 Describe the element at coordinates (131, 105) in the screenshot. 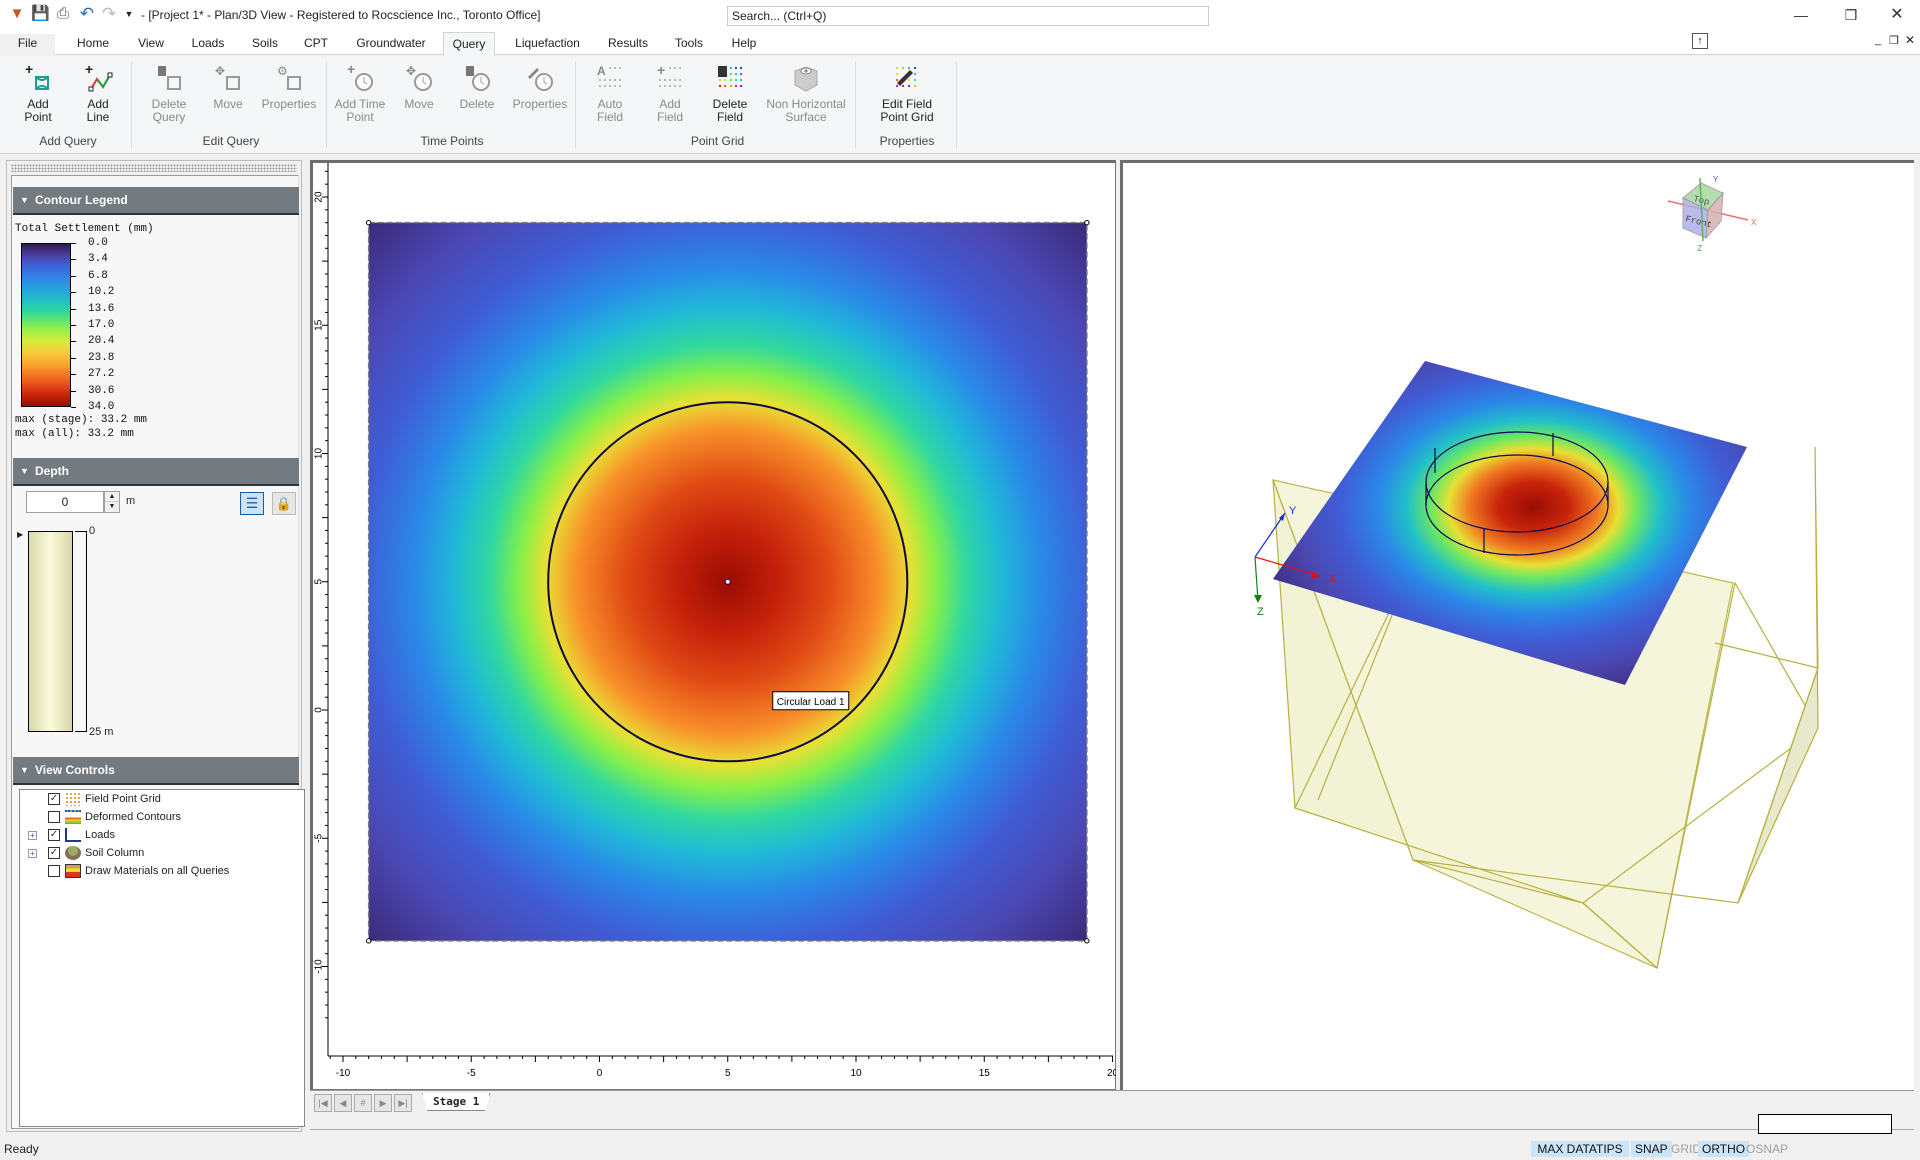

I see `ribbon-separator` at that location.